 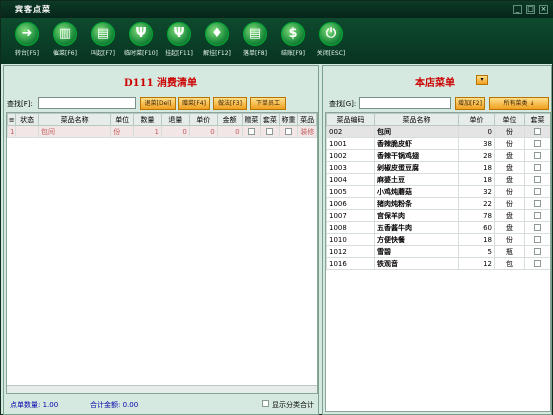 What do you see at coordinates (87, 103) in the screenshot?
I see `left-search-input` at bounding box center [87, 103].